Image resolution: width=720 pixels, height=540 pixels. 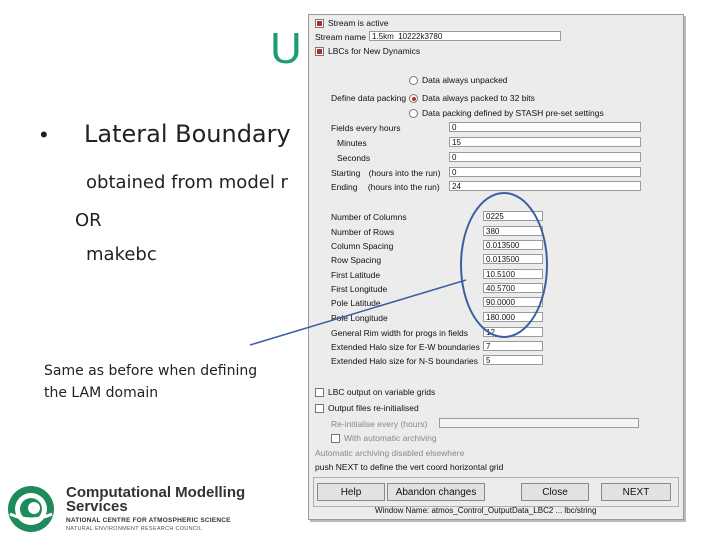 I want to click on grid-row-label: Extended Halo size for E-W boundaries, so click(x=405, y=347).